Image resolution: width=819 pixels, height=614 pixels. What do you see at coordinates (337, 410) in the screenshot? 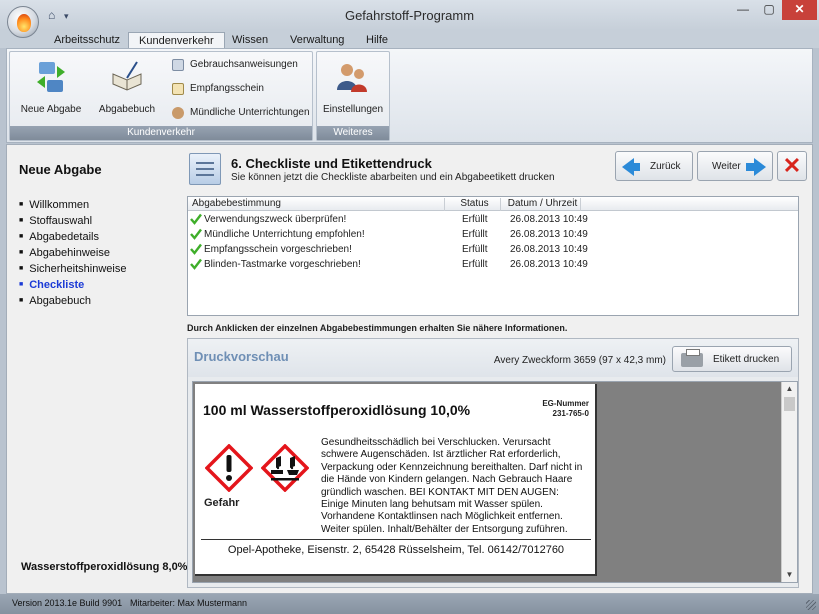
I see `label-product: 100 ml Wasserstoffperoxidlösung 10,0%` at bounding box center [337, 410].